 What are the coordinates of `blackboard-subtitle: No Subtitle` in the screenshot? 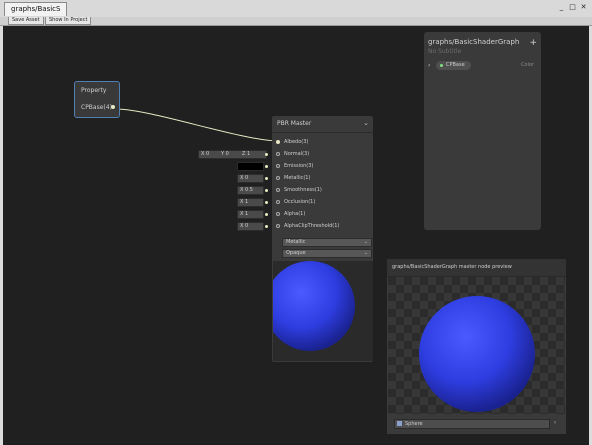 It's located at (445, 51).